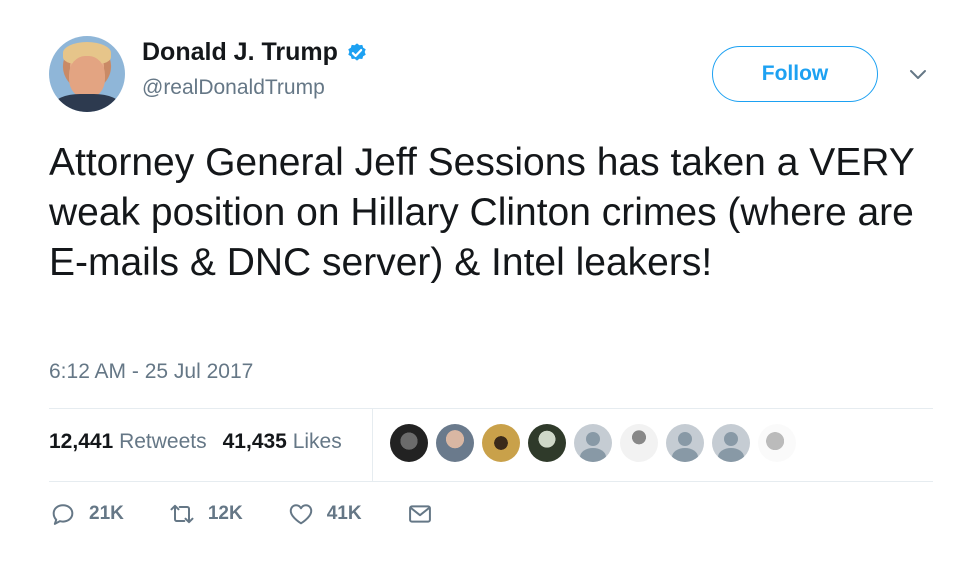  I want to click on reply-icon, so click(63, 514).